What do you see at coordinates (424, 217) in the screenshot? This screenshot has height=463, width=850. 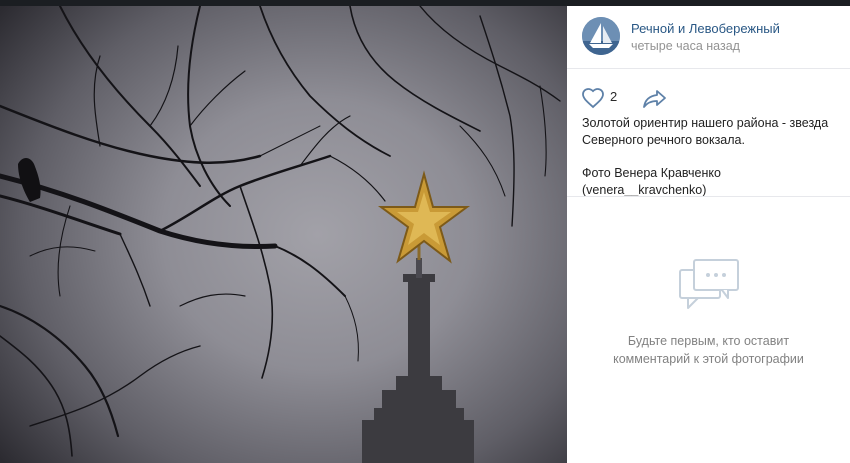 I see `golden-star` at bounding box center [424, 217].